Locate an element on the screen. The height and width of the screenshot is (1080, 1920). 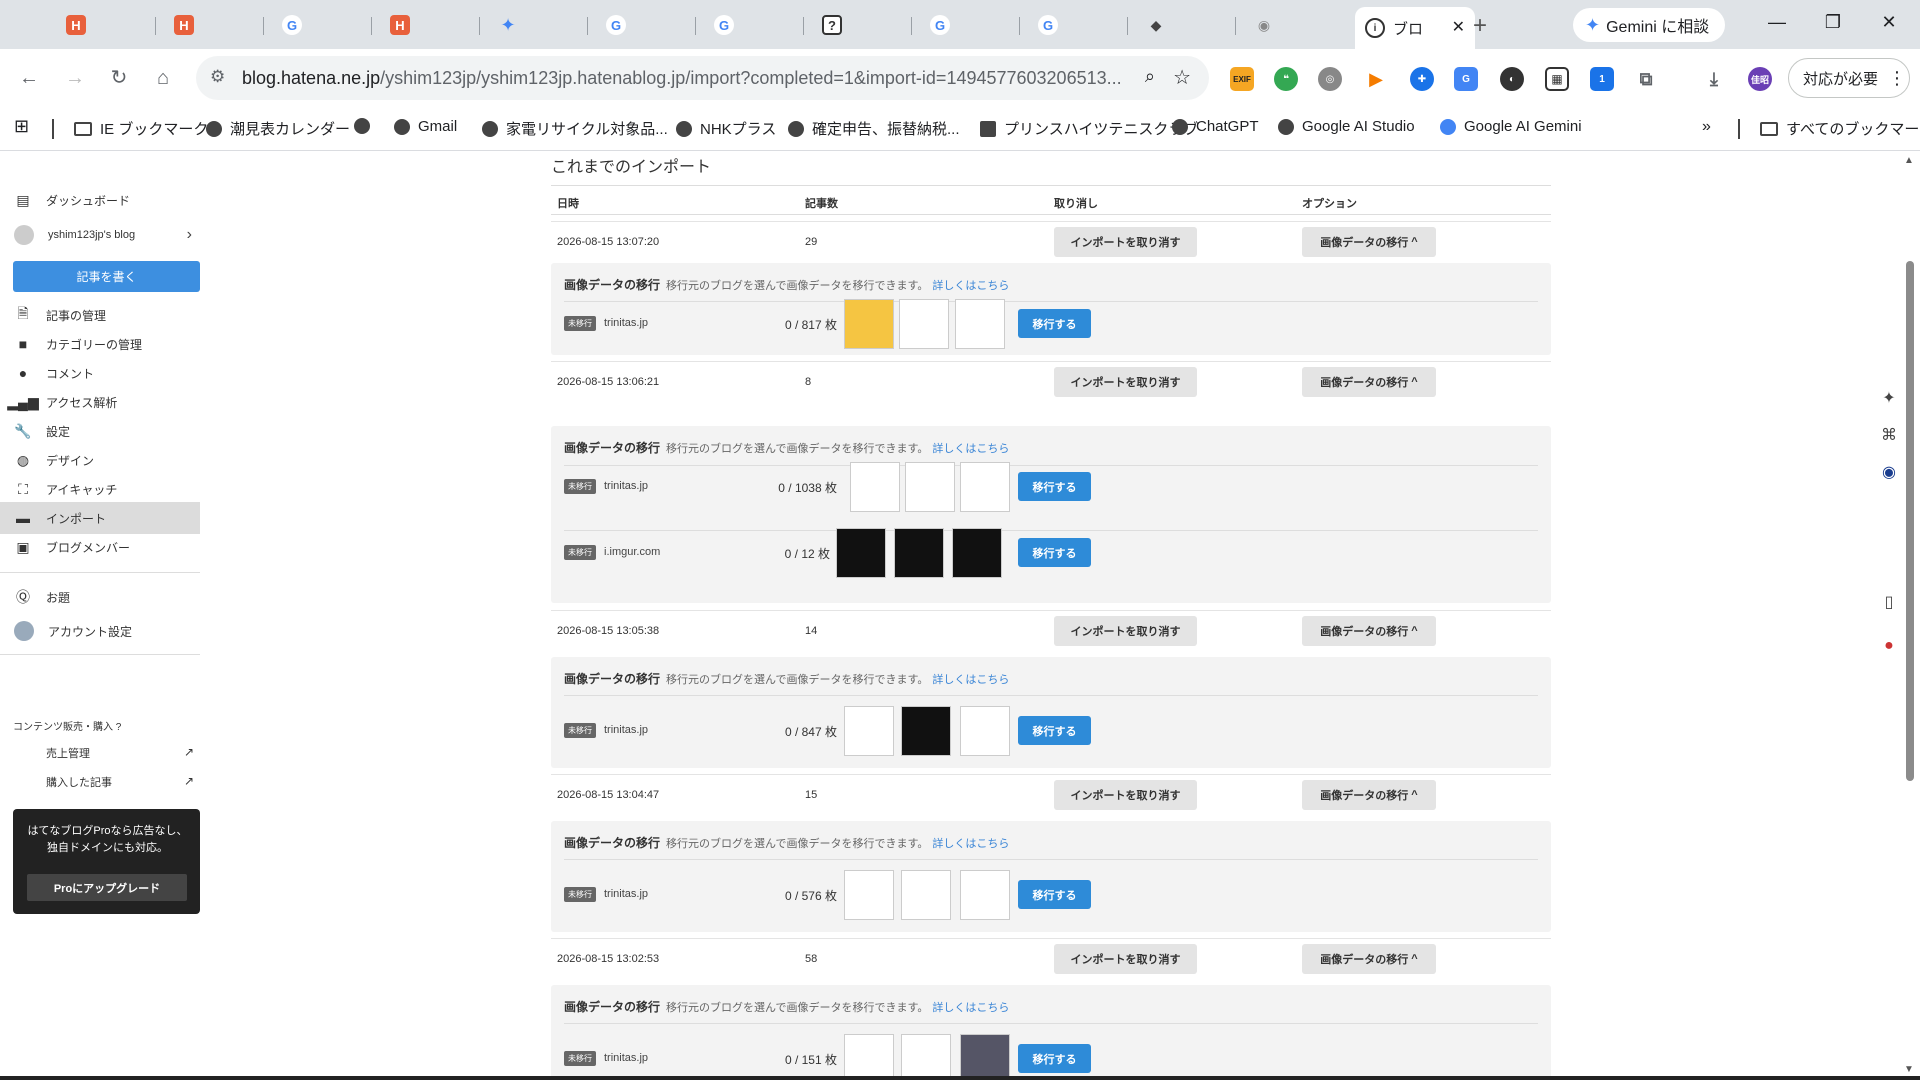
tab-1: H is located at coordinates (106, 25).